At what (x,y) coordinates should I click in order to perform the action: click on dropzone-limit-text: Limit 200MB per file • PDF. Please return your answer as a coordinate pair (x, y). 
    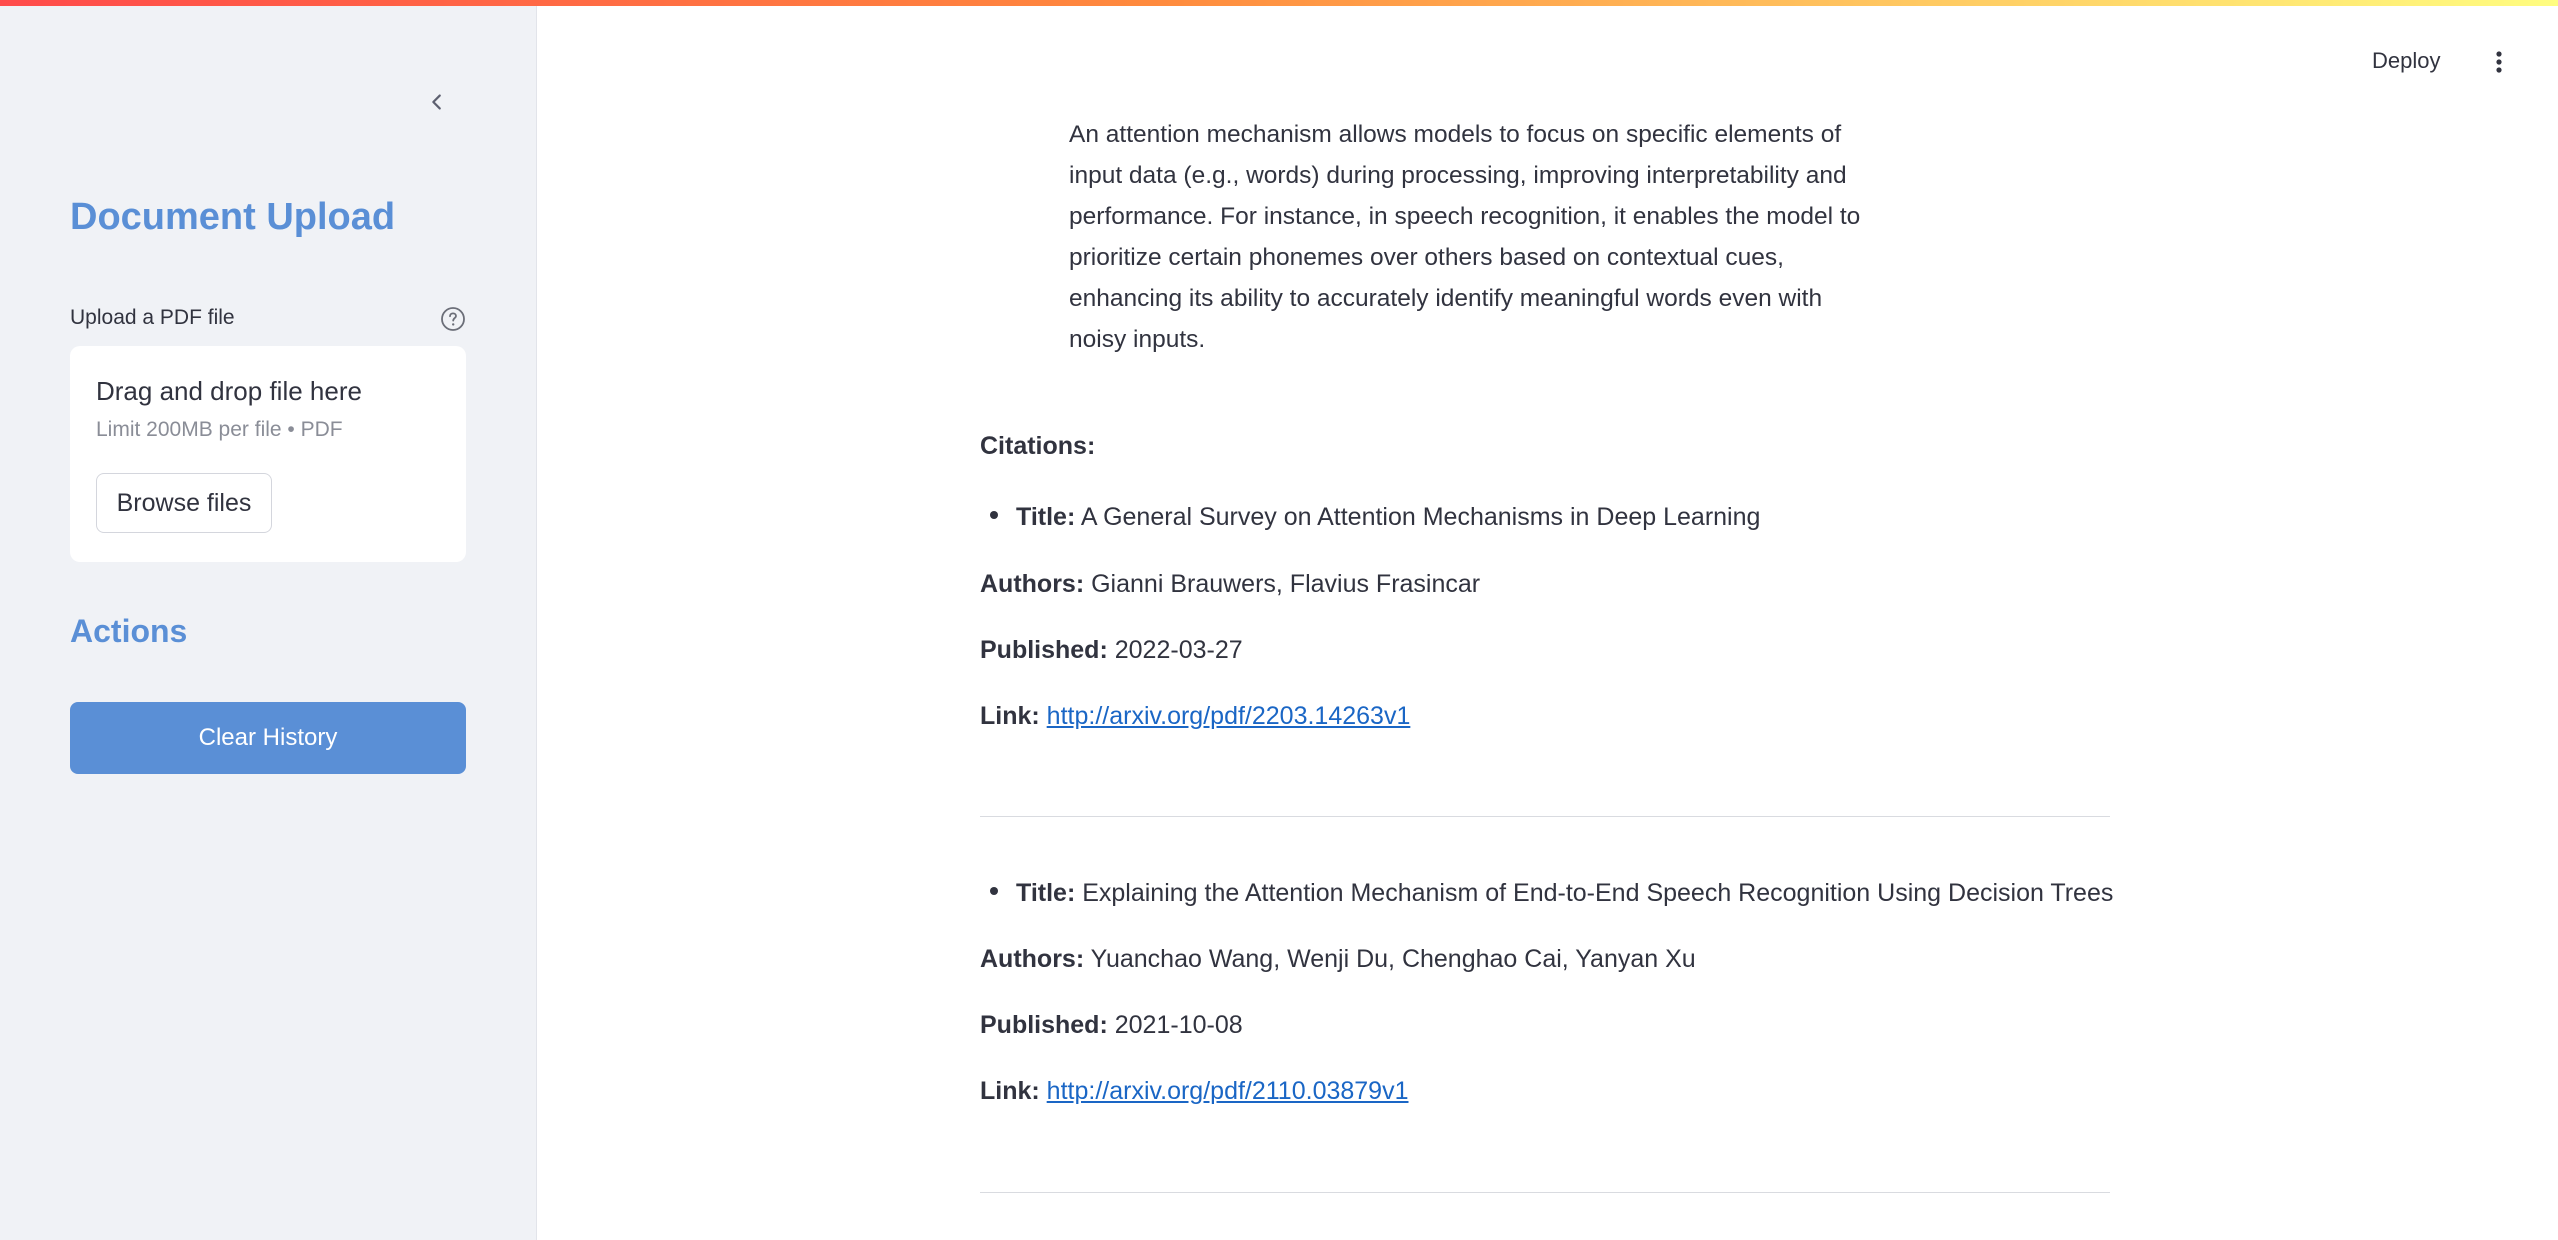
    Looking at the image, I should click on (219, 429).